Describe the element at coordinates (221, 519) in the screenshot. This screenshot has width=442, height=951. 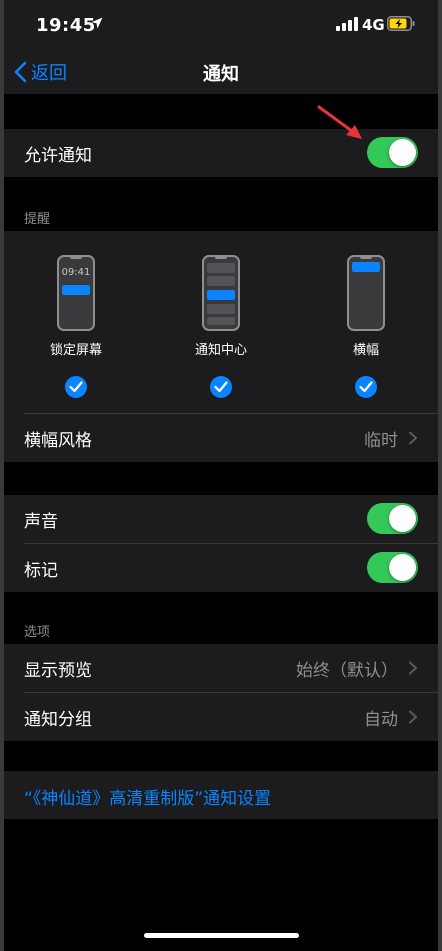
I see `sound-row: 声音` at that location.